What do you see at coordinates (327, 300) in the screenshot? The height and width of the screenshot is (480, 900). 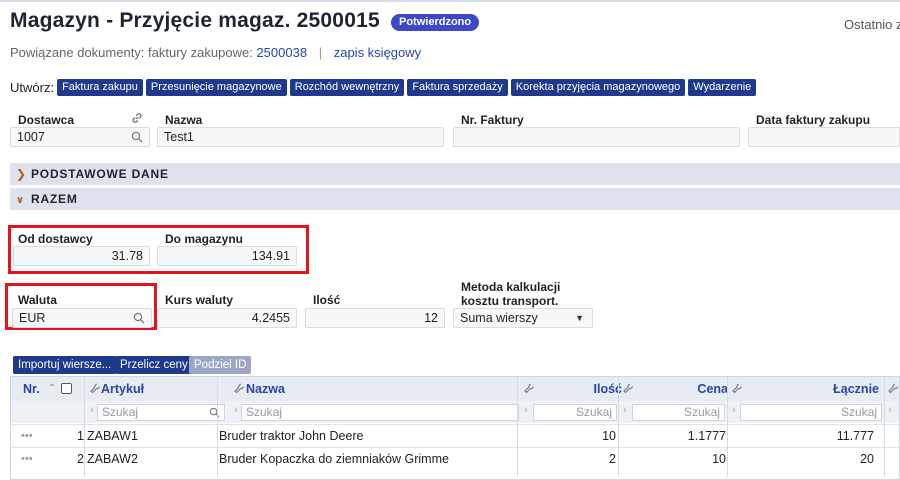 I see `quantity-label: Ilość` at bounding box center [327, 300].